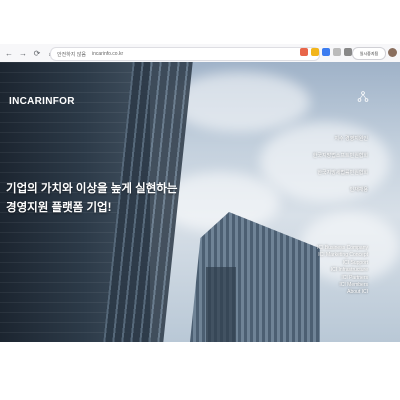  Describe the element at coordinates (59, 208) in the screenshot. I see `hero-line-2: 경영지원 플랫폼 기업!` at that location.